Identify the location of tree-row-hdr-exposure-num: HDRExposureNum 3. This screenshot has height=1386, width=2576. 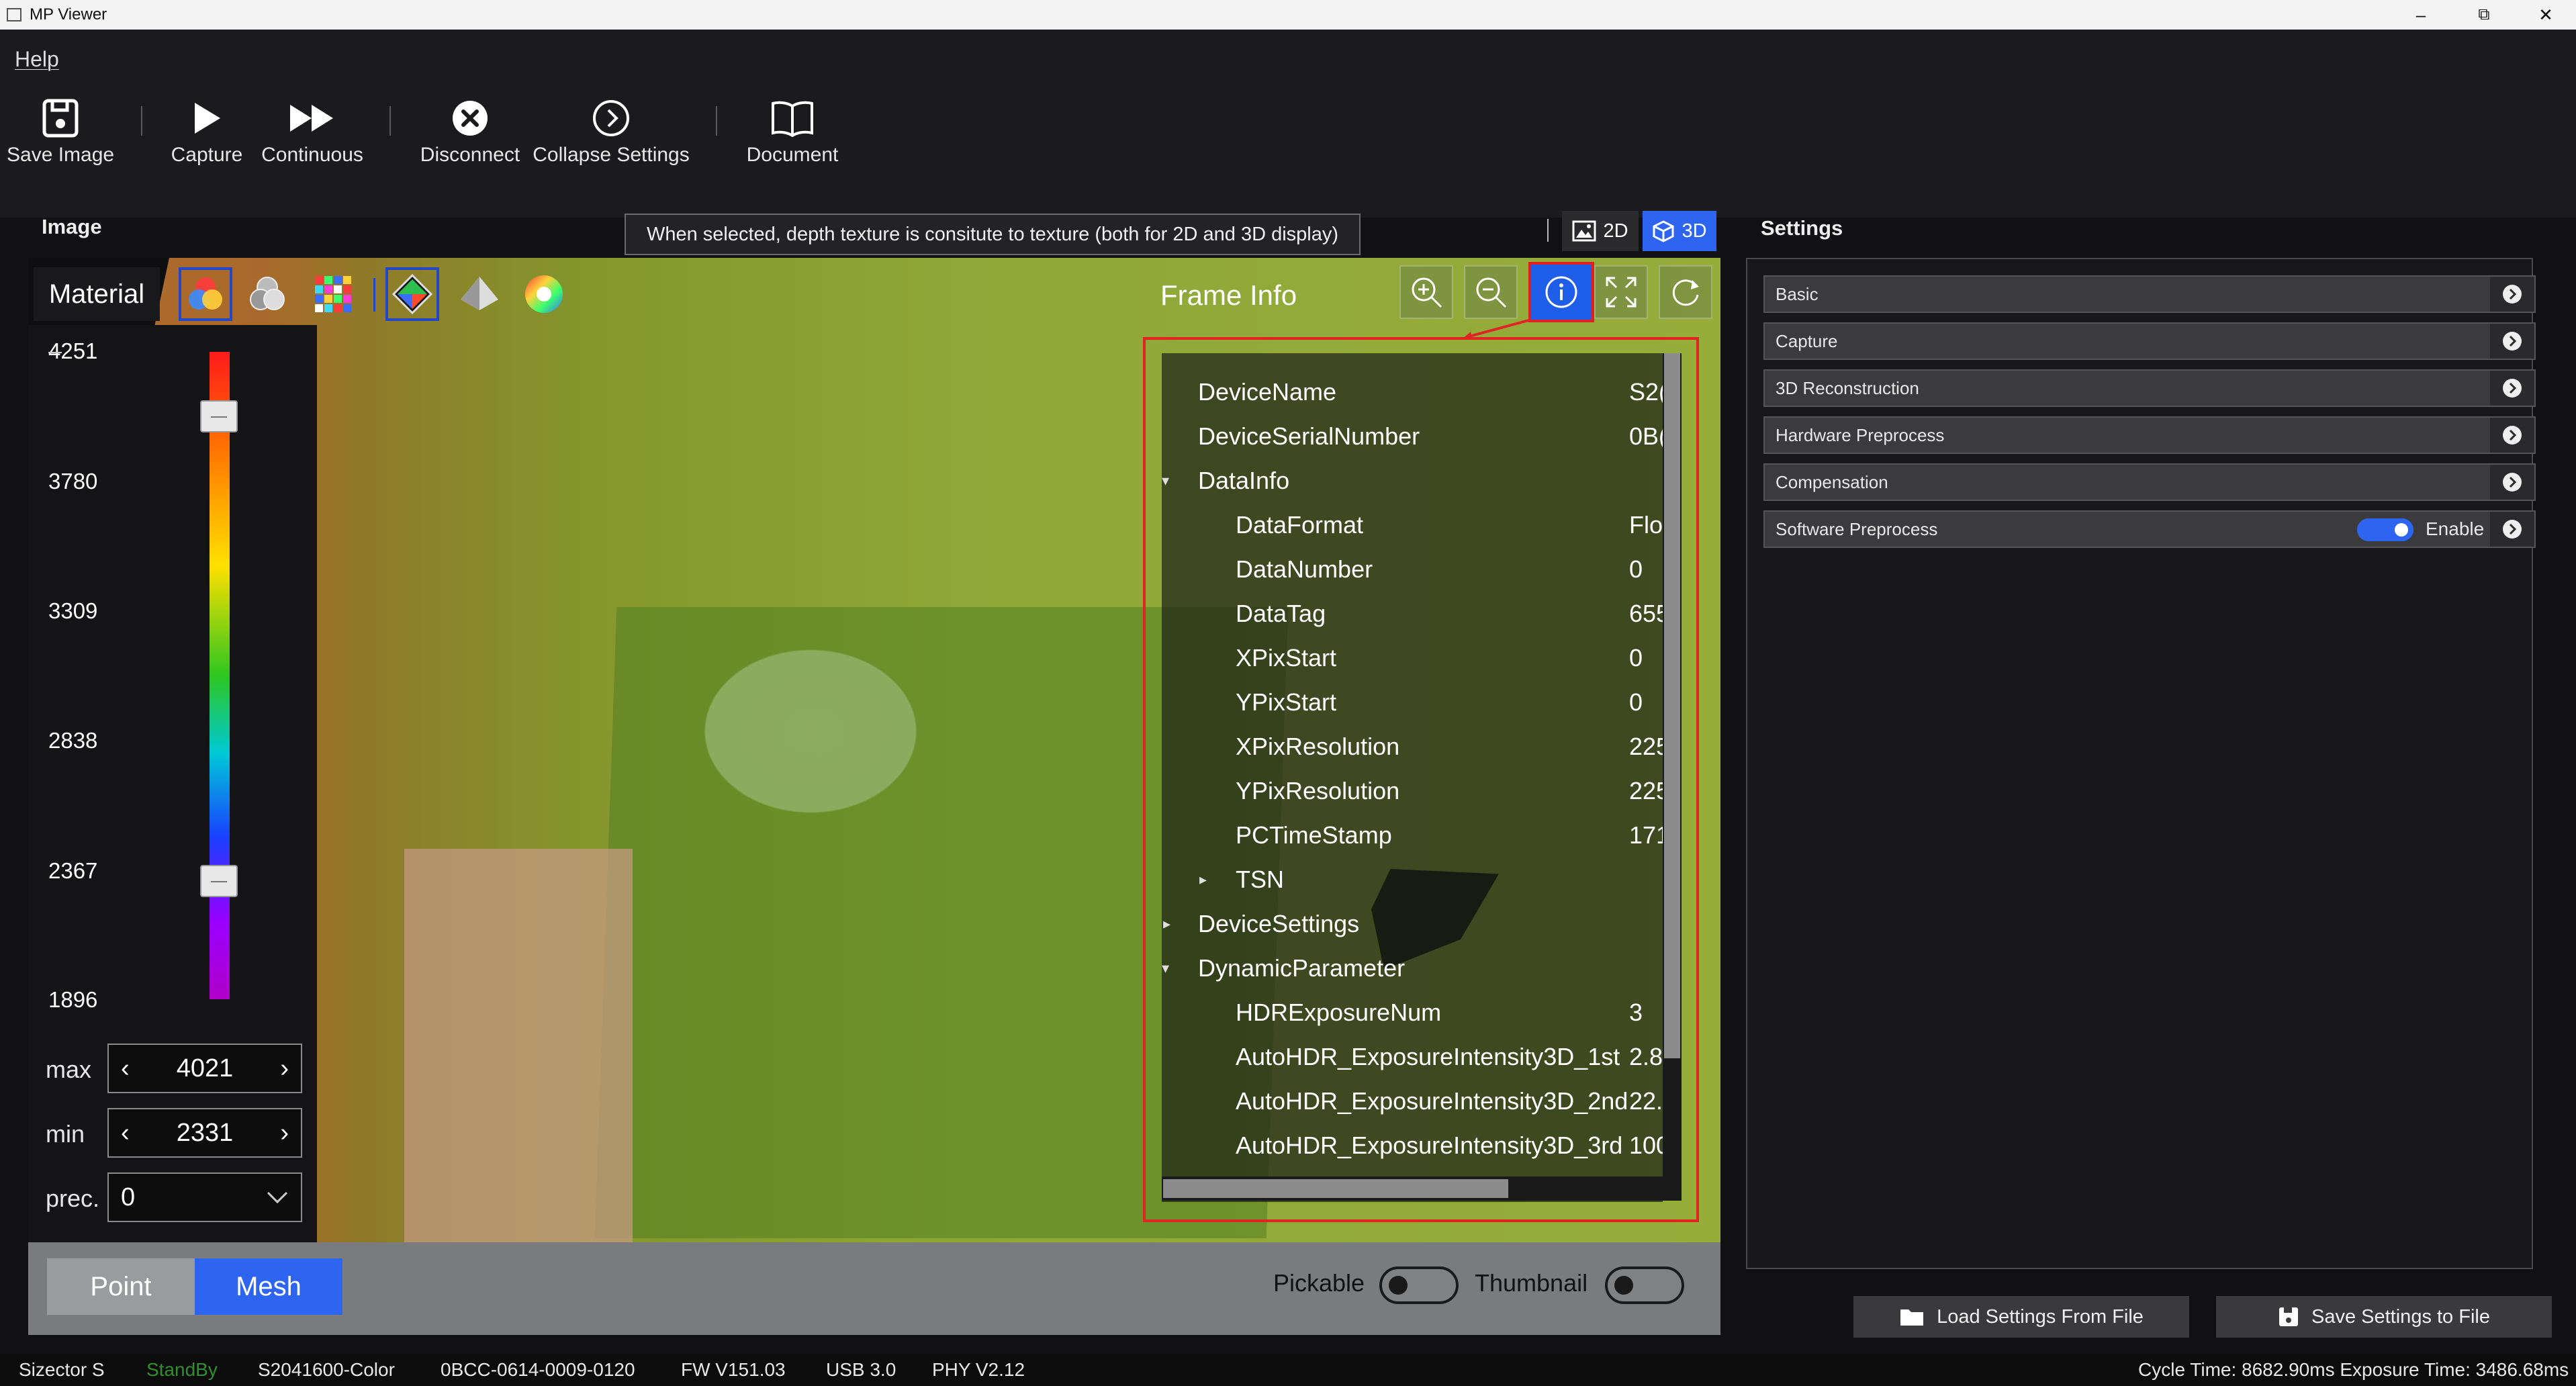
(1412, 1012).